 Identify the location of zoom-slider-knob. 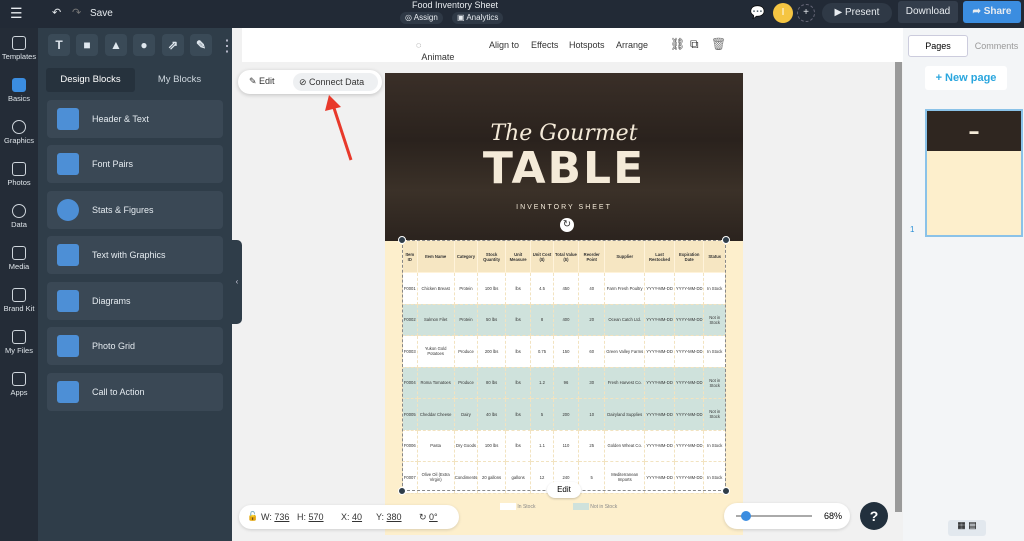
(746, 516).